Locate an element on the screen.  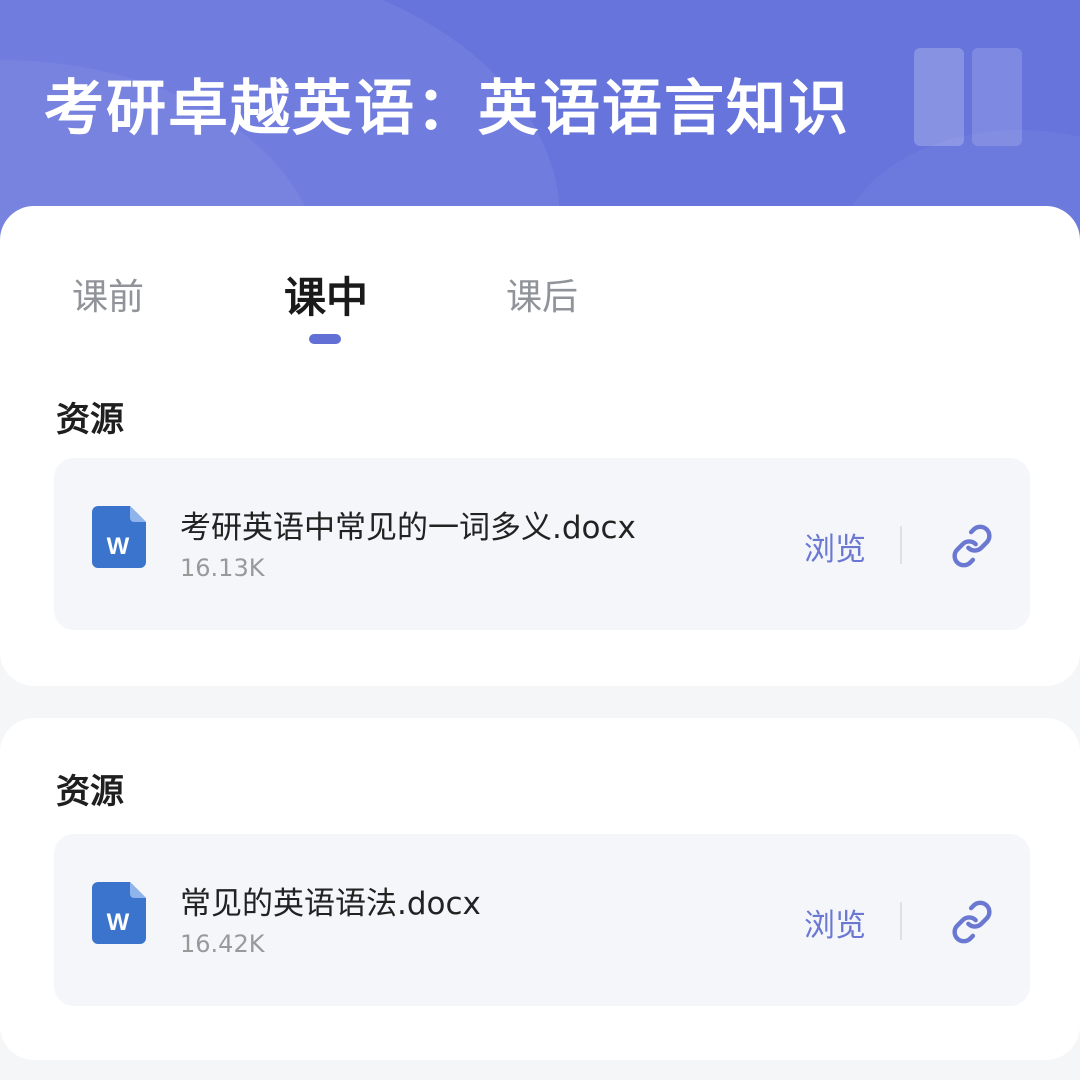
tab-after-class: 课后 is located at coordinates (542, 294).